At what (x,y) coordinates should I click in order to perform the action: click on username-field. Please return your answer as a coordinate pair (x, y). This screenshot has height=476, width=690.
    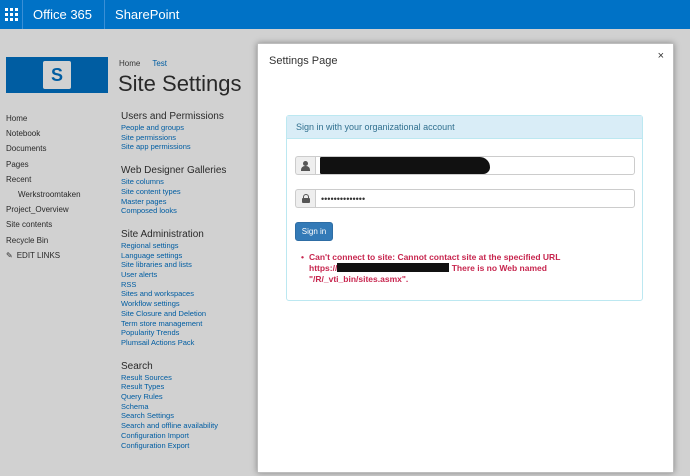
    Looking at the image, I should click on (465, 165).